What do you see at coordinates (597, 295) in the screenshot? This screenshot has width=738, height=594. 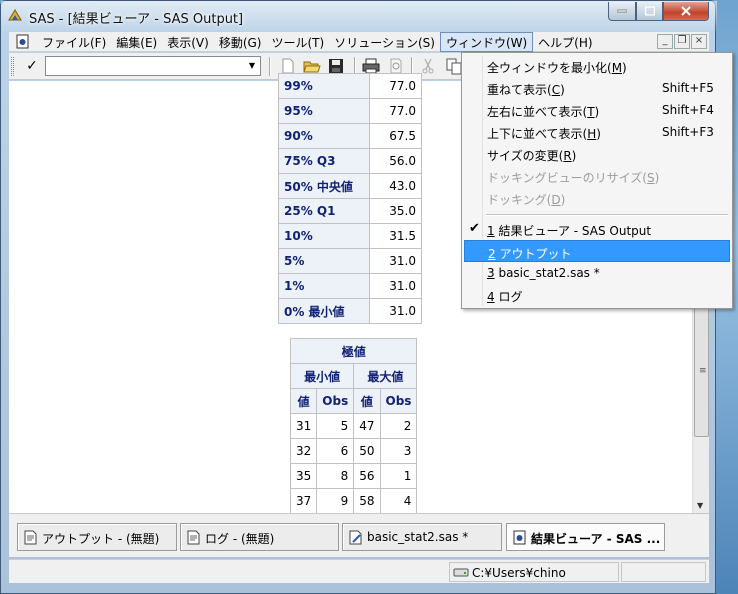 I see `menu-item-window-4: 4 ログ` at bounding box center [597, 295].